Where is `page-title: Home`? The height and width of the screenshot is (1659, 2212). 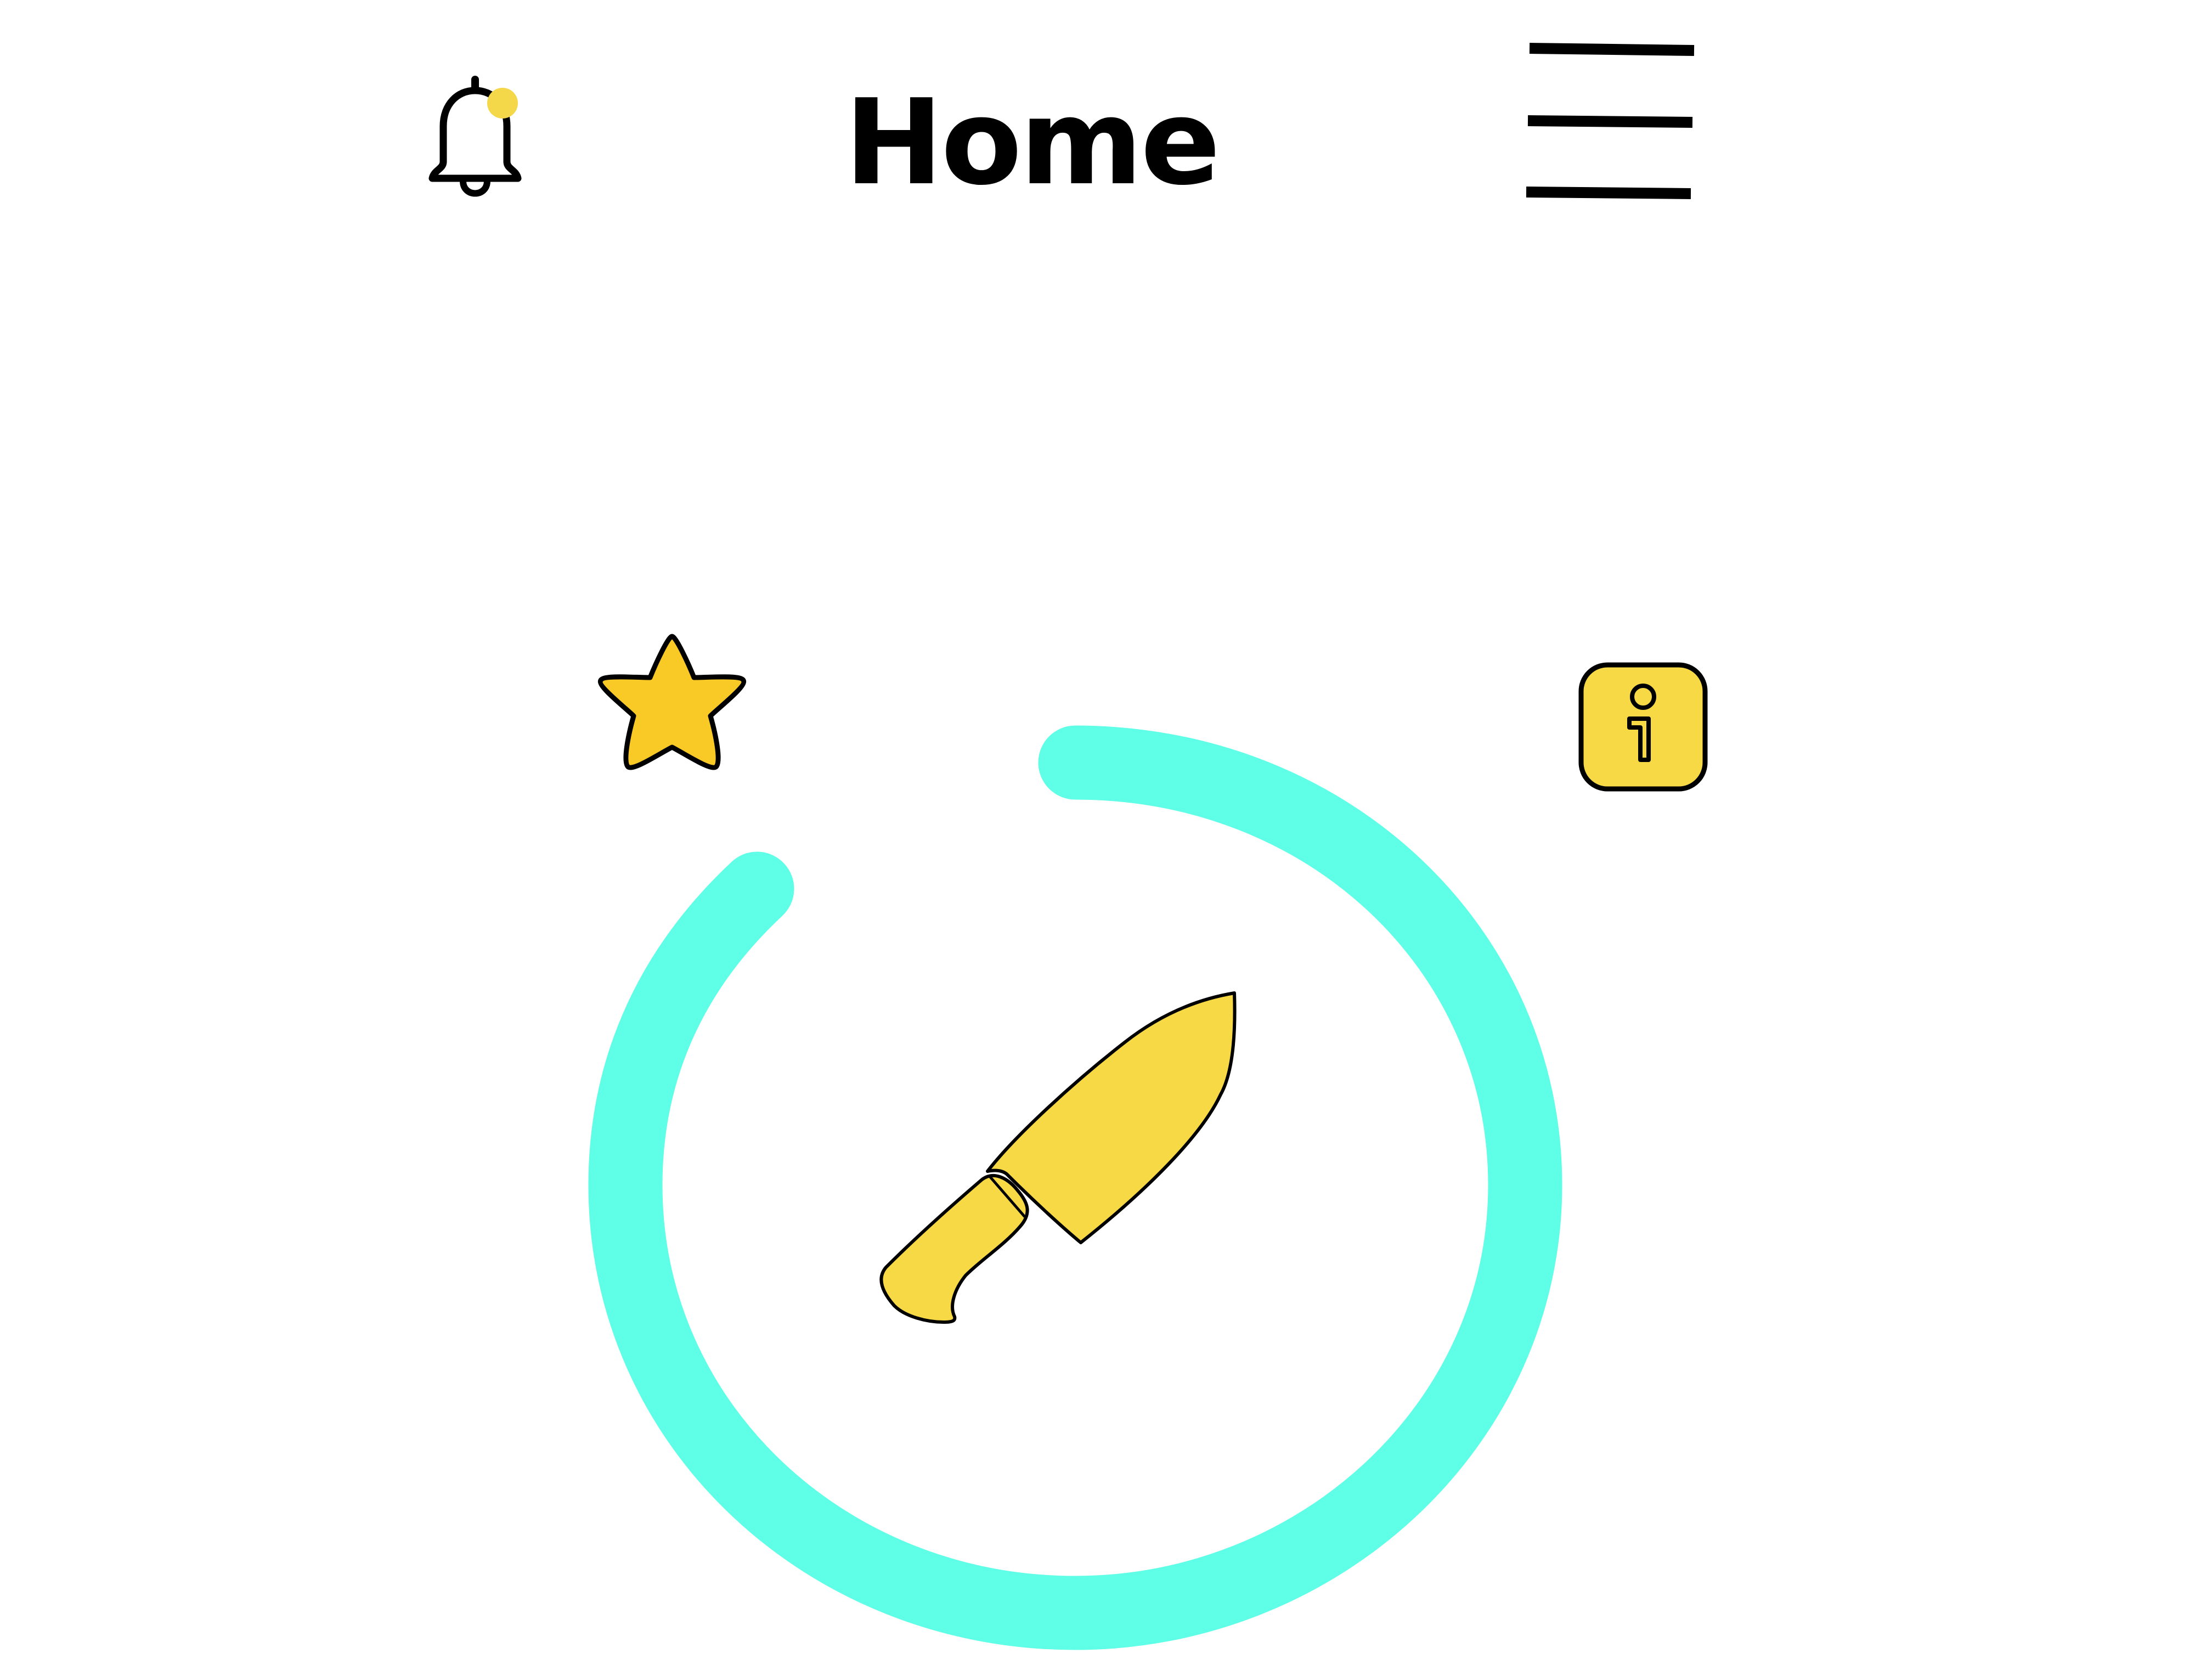 page-title: Home is located at coordinates (1032, 143).